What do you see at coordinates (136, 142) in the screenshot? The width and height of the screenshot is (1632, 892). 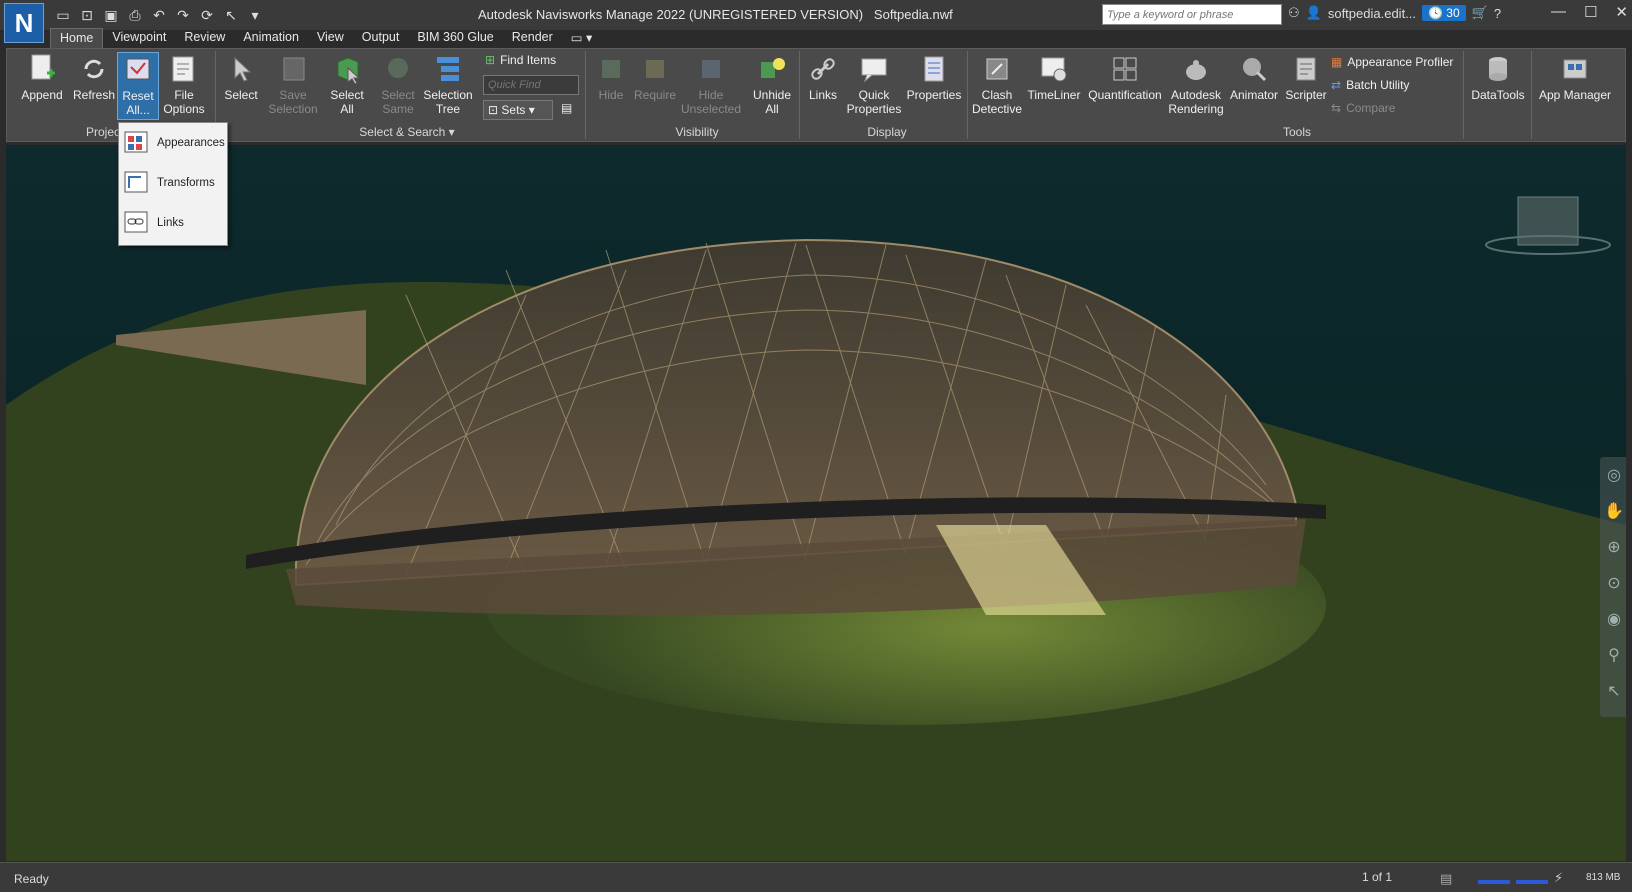 I see `appearances-icon` at bounding box center [136, 142].